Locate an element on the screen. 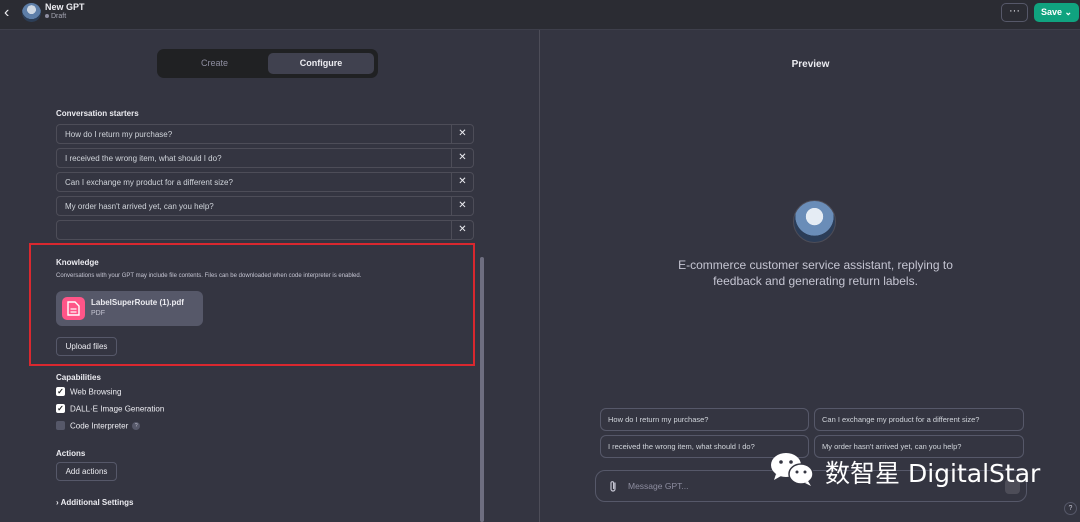  actions-label: Actions is located at coordinates (71, 453).